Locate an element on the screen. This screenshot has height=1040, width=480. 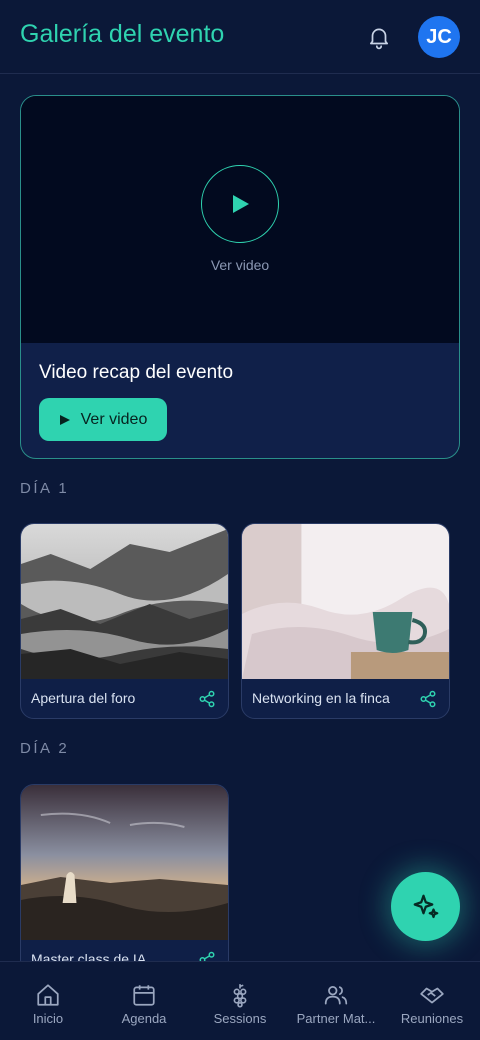
page-title: Galería del evento is located at coordinates (122, 34).